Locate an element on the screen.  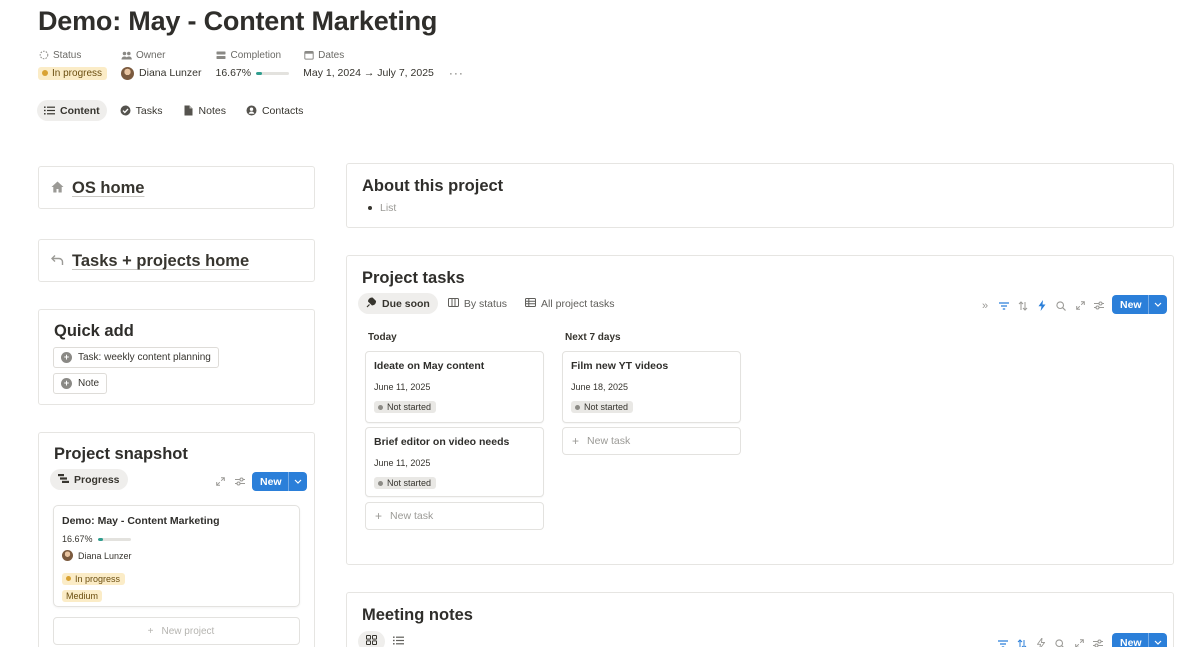
tasks-home-link-card: Tasks + projects home is located at coordinates (176, 260).